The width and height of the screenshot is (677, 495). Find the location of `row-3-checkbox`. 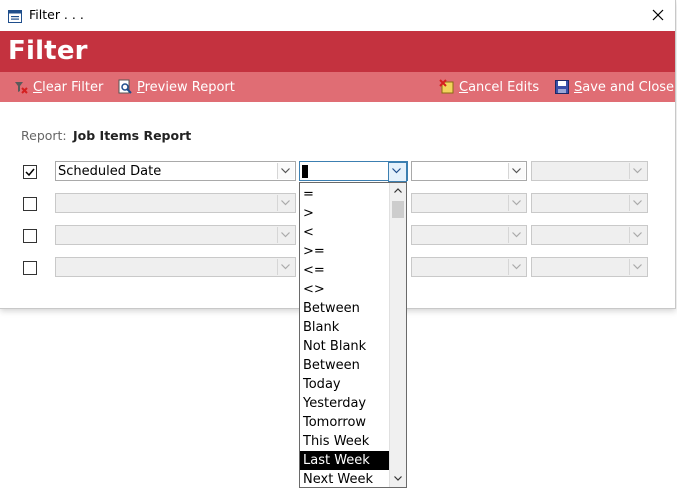

row-3-checkbox is located at coordinates (30, 236).